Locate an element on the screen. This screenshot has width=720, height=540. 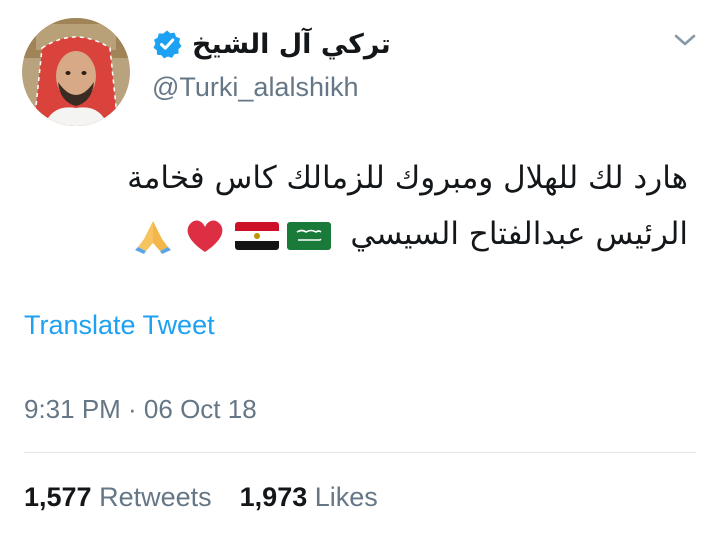
retweets-count: 1,577 is located at coordinates (58, 497).